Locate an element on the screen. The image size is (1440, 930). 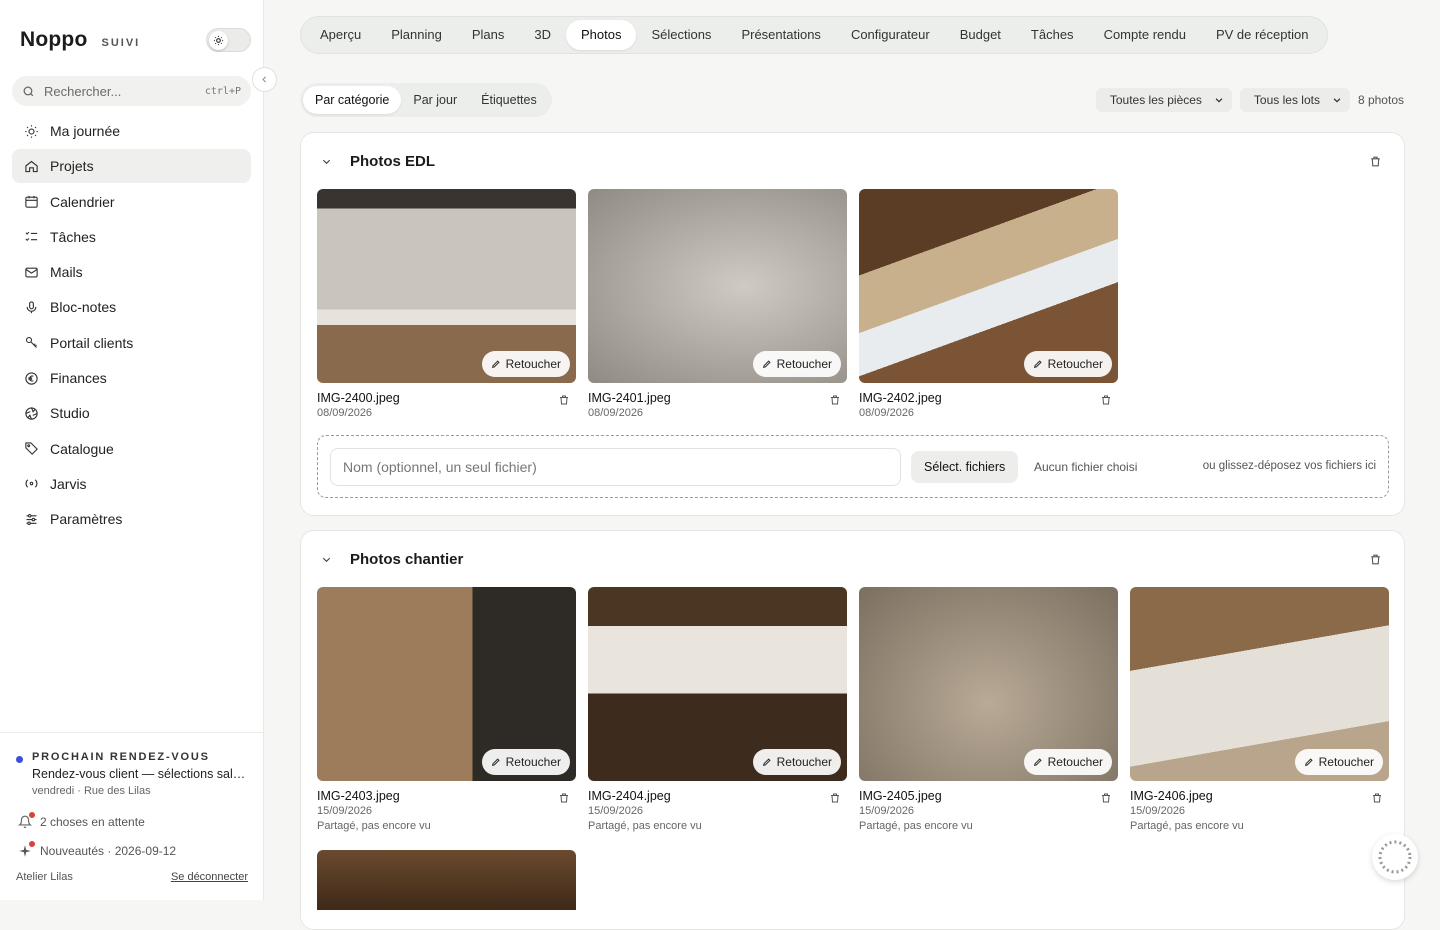
section-title: Photos EDL is located at coordinates (392, 161).